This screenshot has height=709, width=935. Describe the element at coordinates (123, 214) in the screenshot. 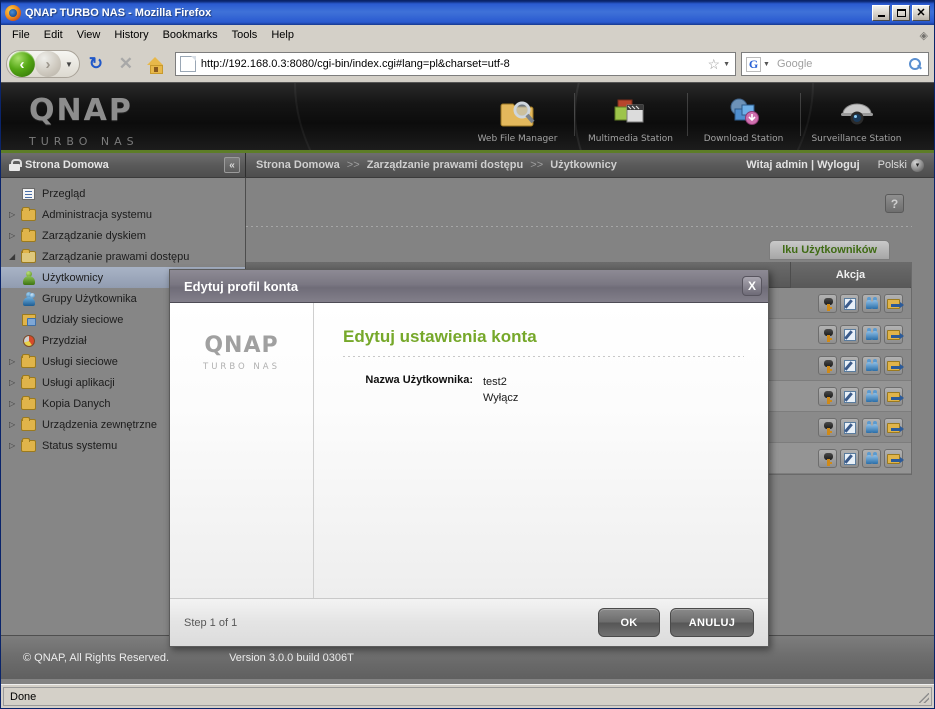

I see `sidebar-item-administracja-systemu: ▷ Administracja systemu` at that location.